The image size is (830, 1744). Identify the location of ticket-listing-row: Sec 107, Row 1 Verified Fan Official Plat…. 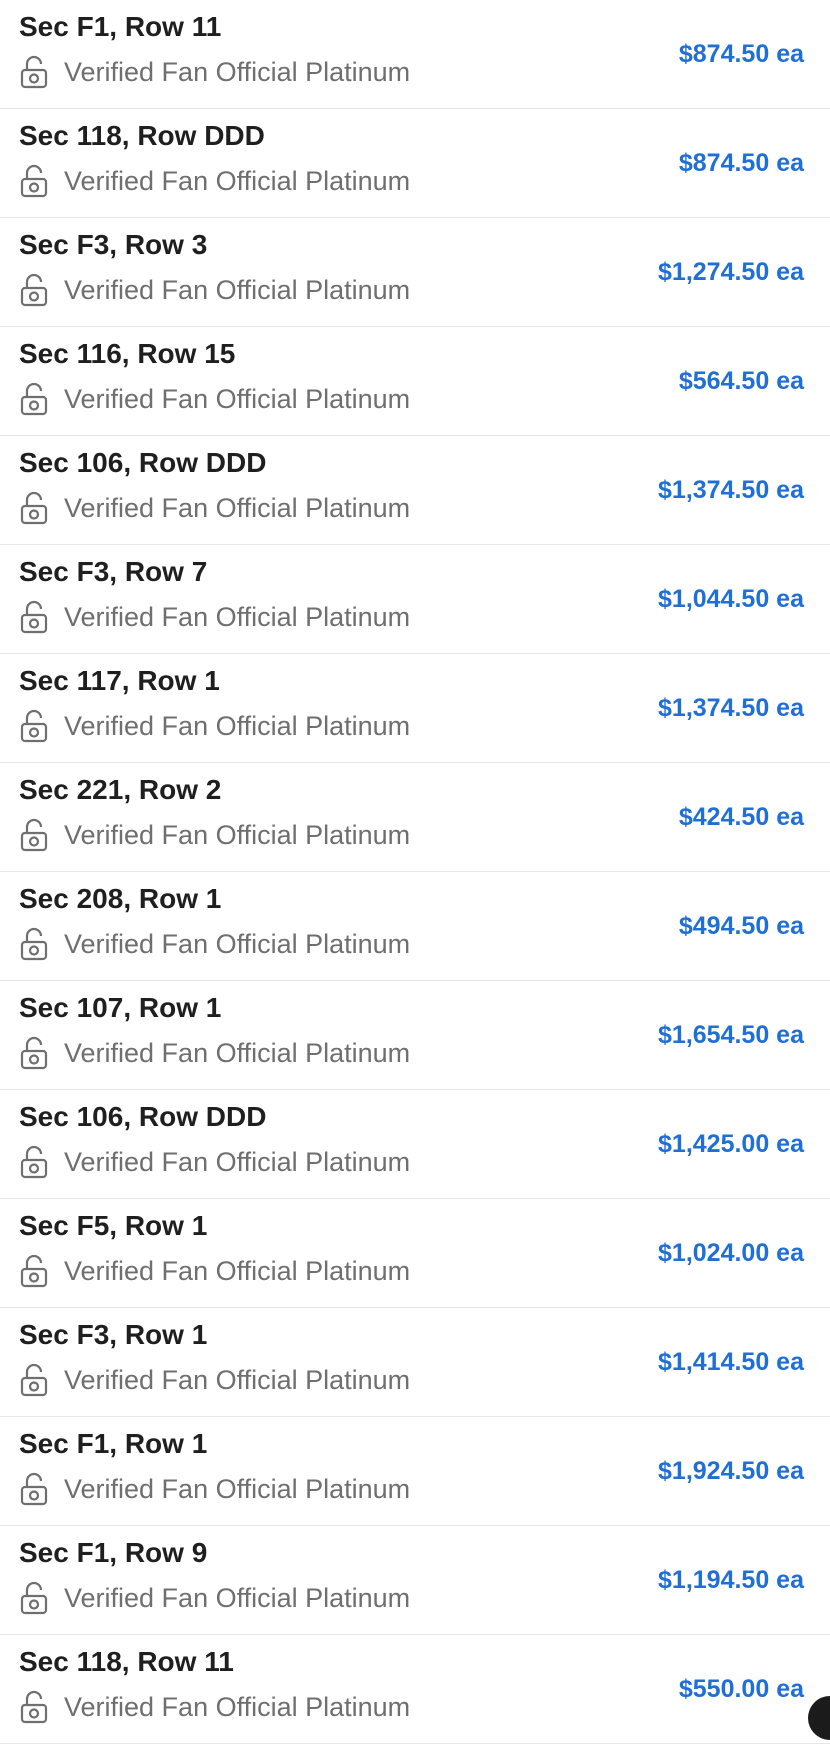
(415, 1035).